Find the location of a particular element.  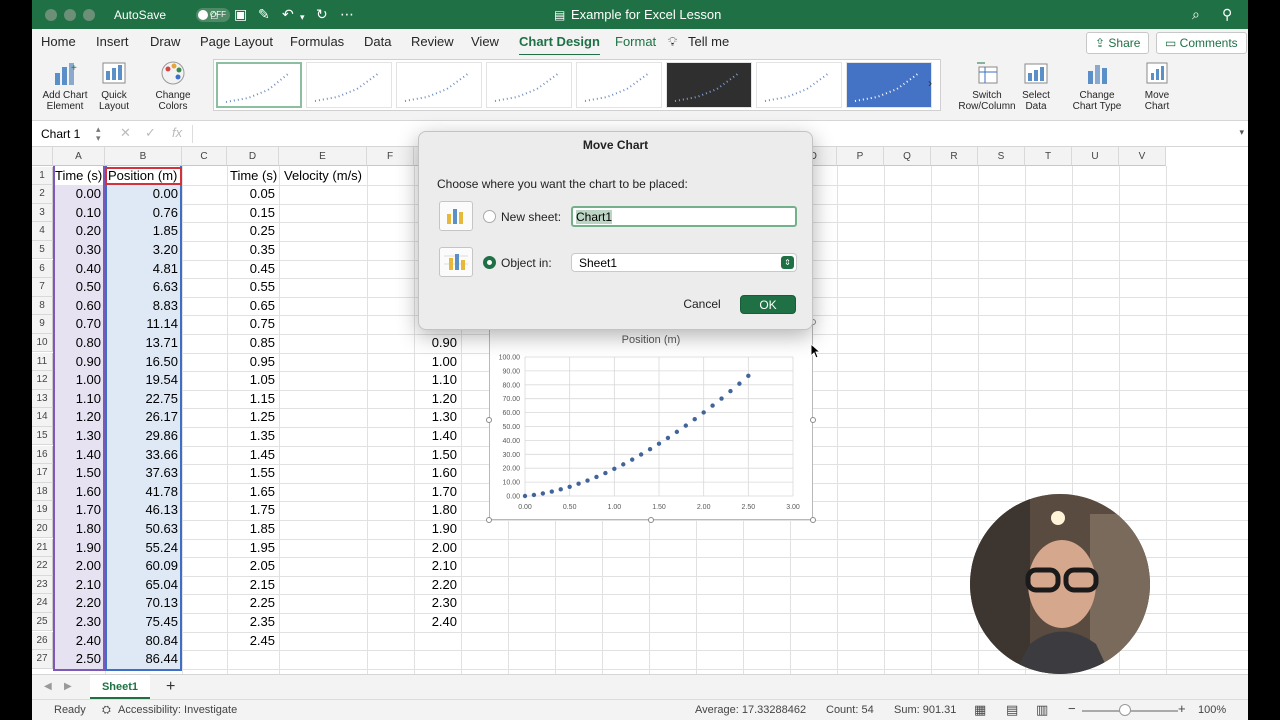

row-header-15: 15 is located at coordinates (42, 436).